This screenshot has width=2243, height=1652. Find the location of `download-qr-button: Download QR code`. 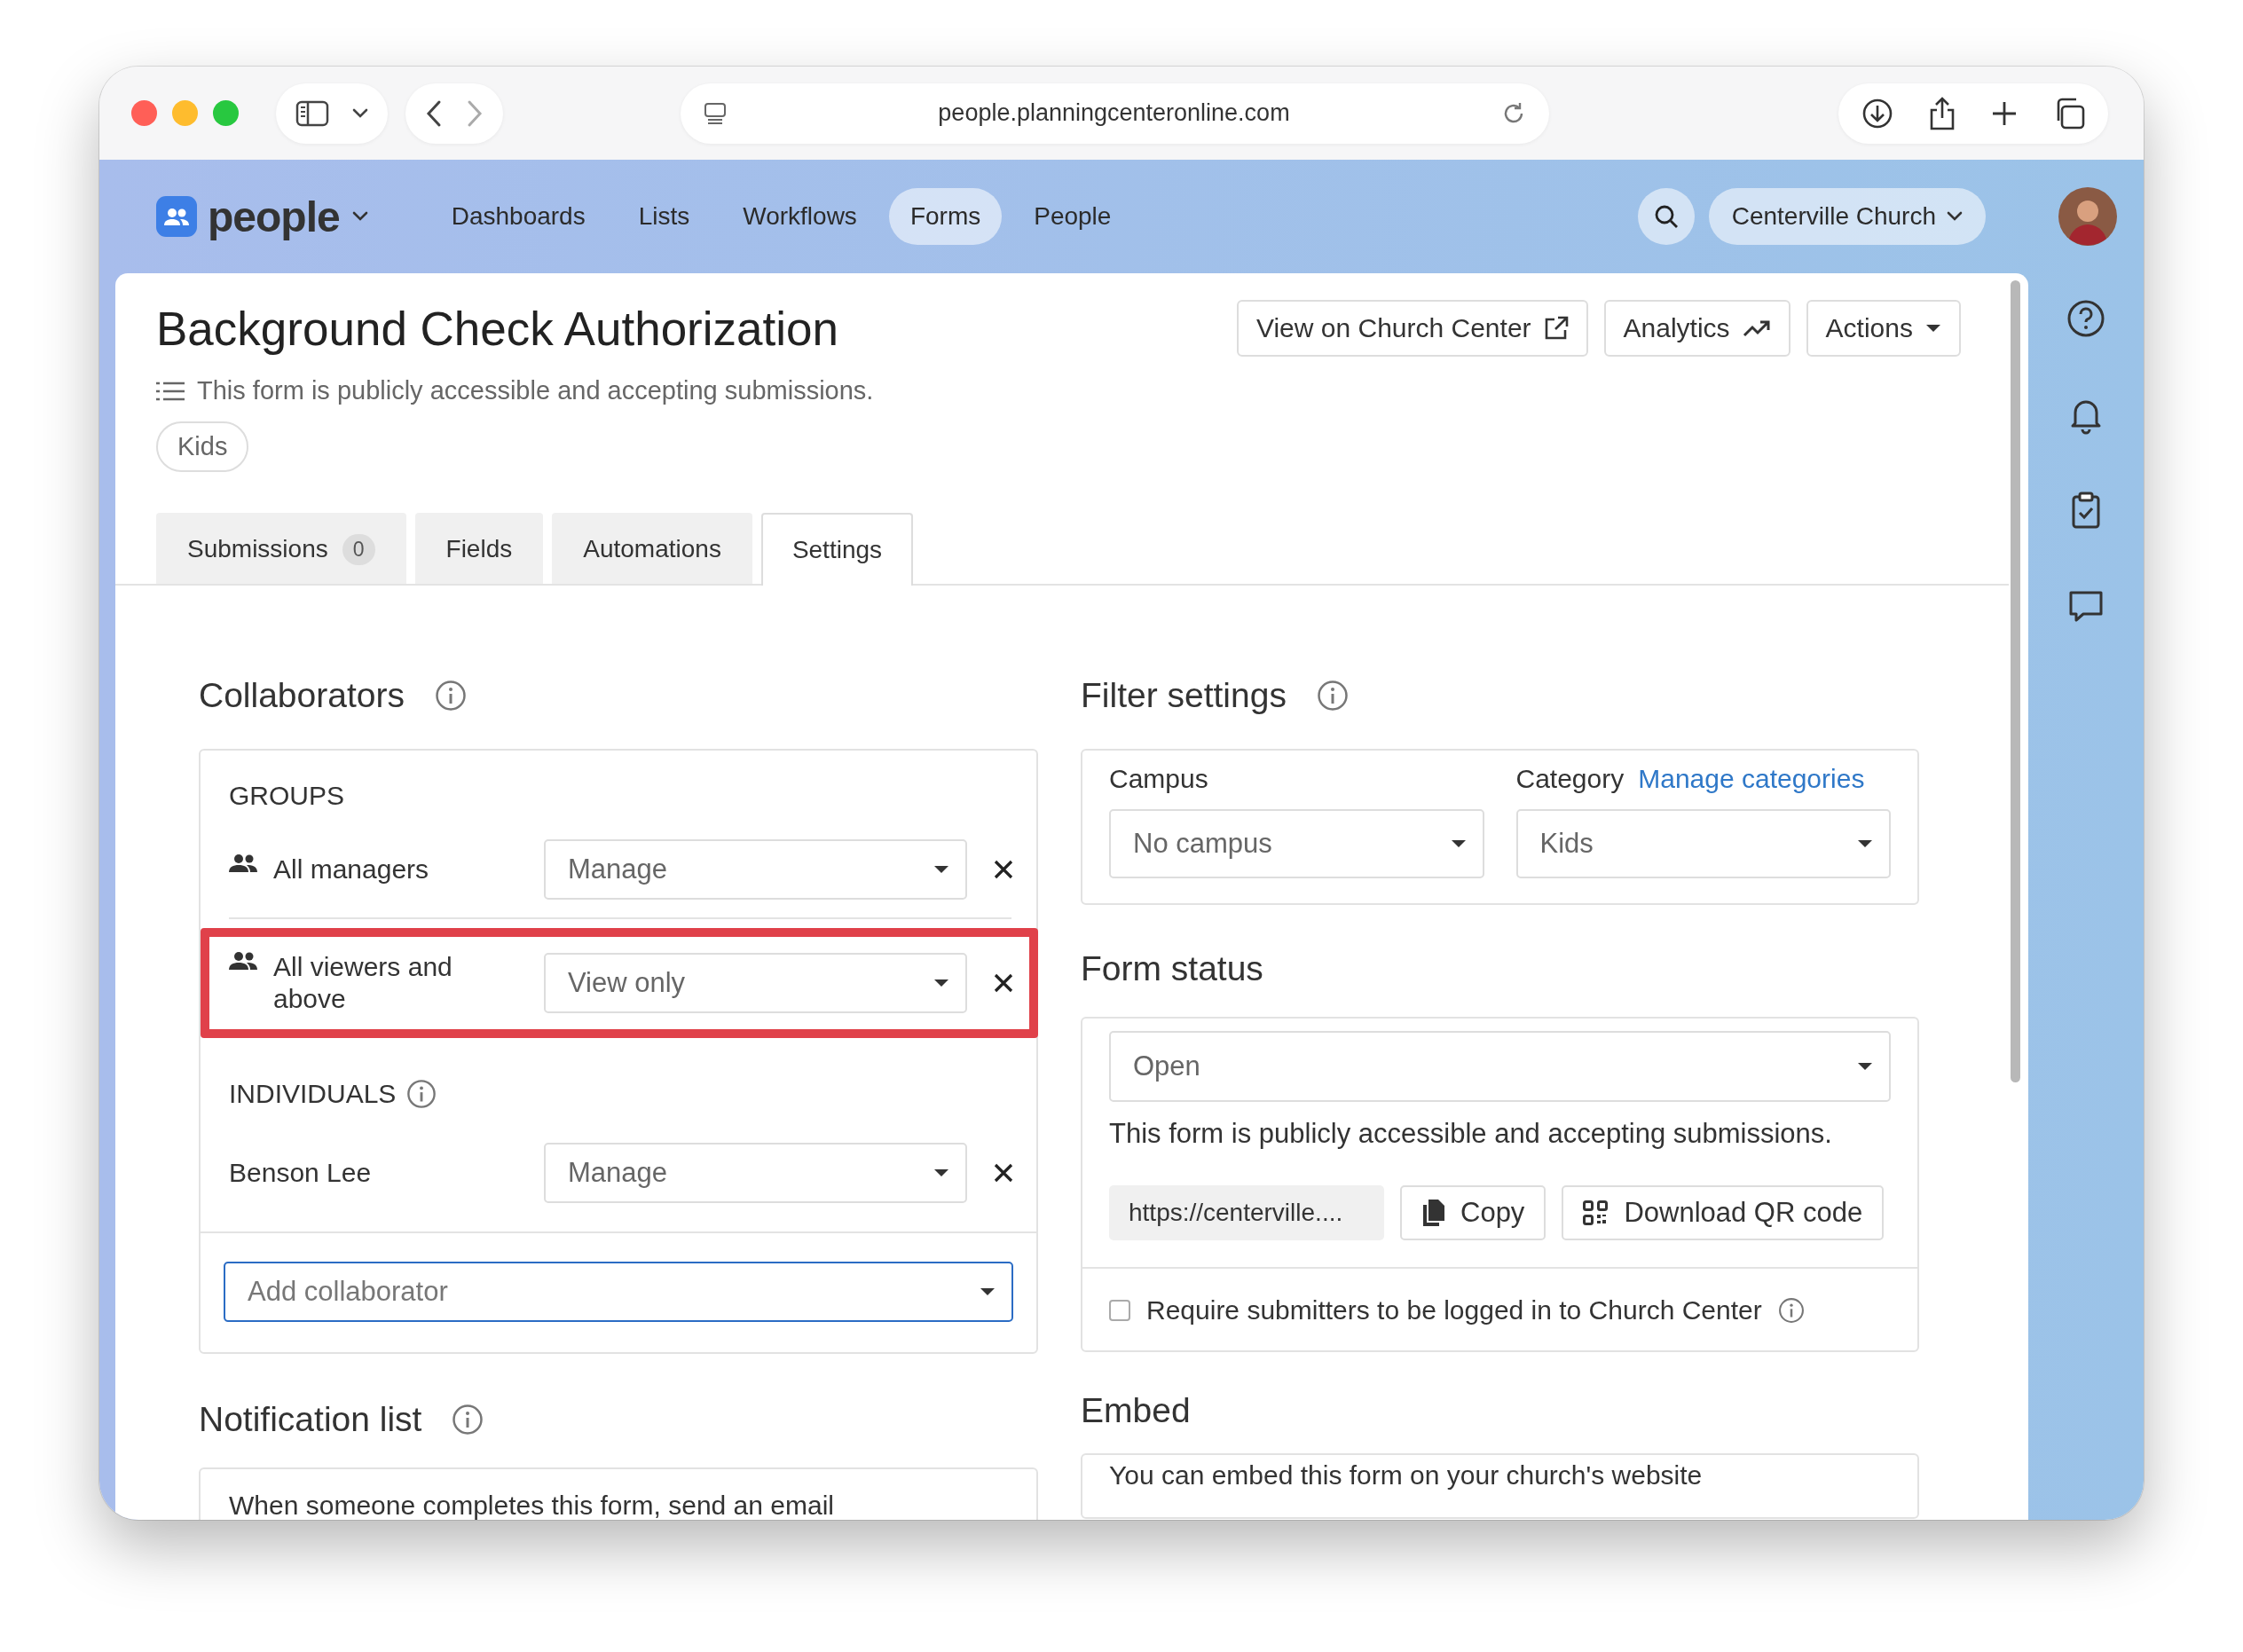

download-qr-button: Download QR code is located at coordinates (1723, 1212).